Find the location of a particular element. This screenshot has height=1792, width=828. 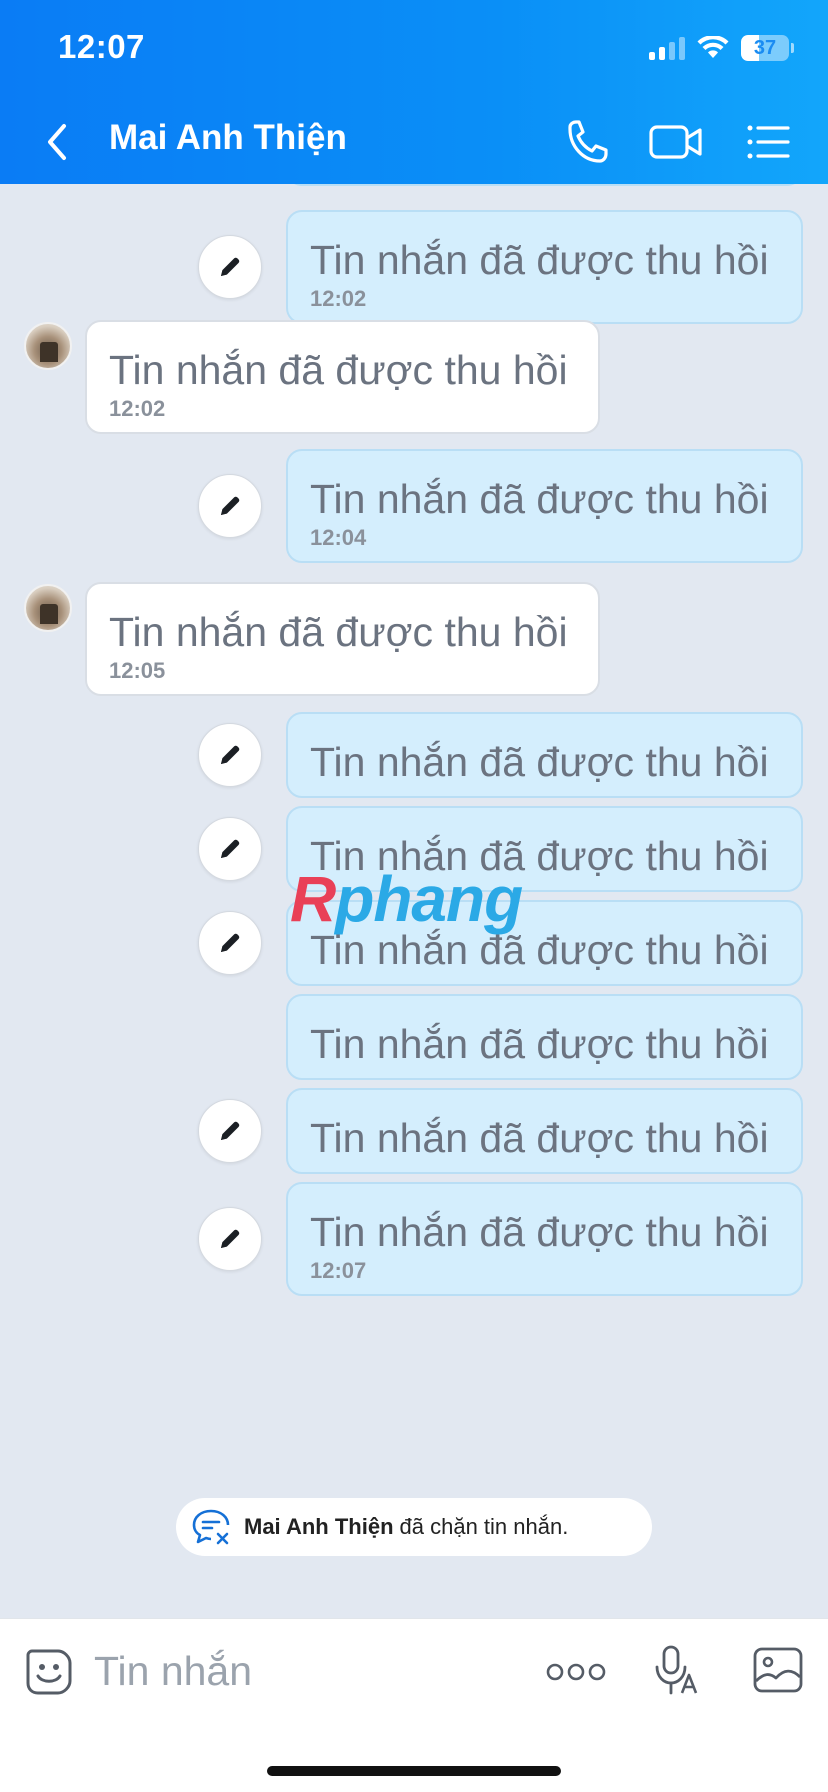

image-gallery-icon is located at coordinates (778, 1670).